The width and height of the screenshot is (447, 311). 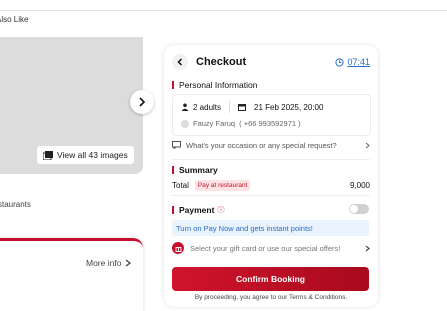 What do you see at coordinates (218, 85) in the screenshot?
I see `personal-info-title: Personal Information` at bounding box center [218, 85].